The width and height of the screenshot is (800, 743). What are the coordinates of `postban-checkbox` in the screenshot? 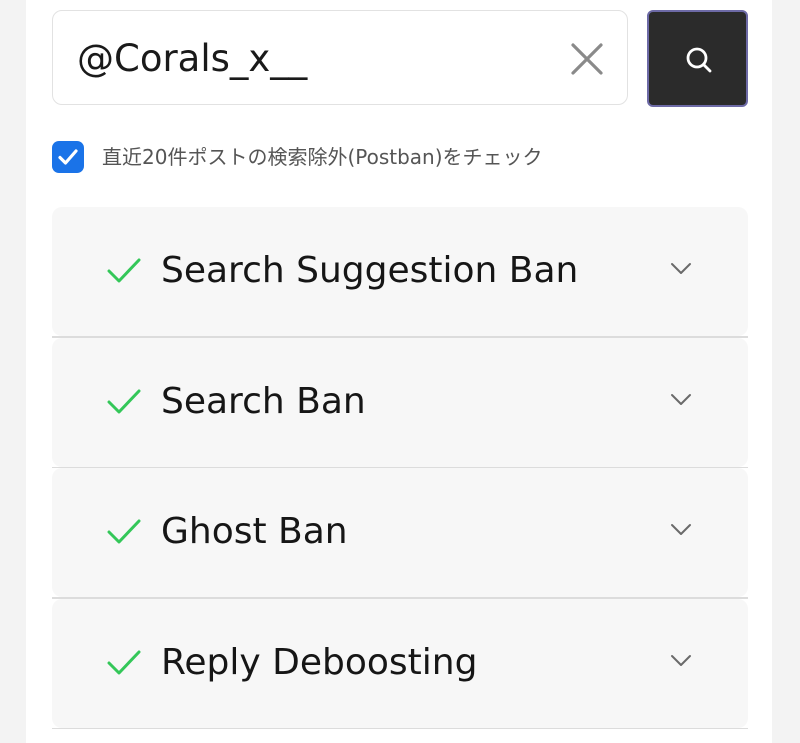 It's located at (68, 157).